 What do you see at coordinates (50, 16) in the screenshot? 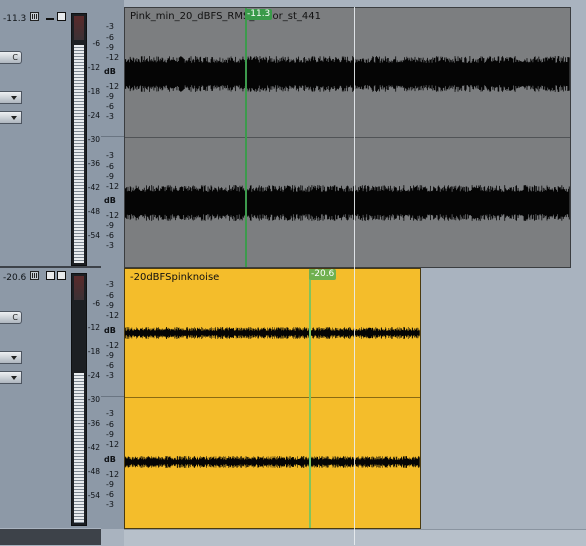
I see `minimize-icon` at bounding box center [50, 16].